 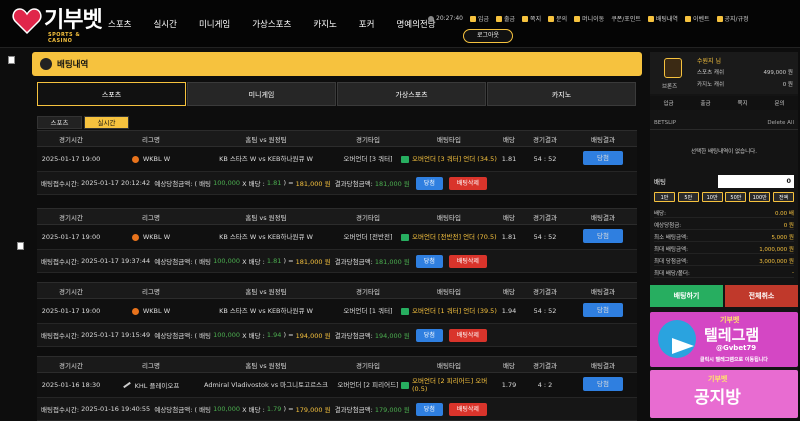 What do you see at coordinates (697, 18) in the screenshot?
I see `top-link-event: 이벤트` at bounding box center [697, 18].